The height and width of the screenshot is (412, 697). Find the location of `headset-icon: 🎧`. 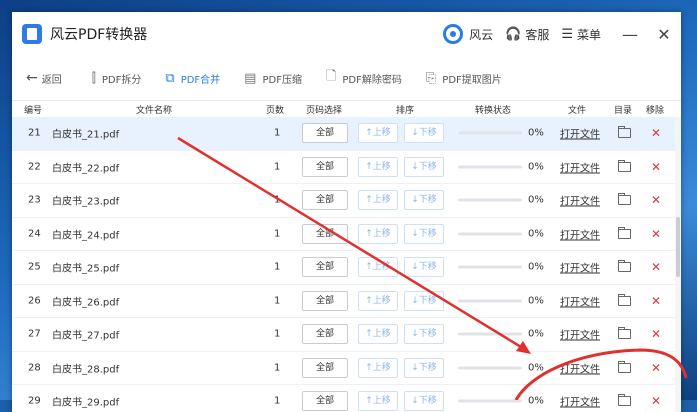

headset-icon: 🎧 is located at coordinates (513, 34).